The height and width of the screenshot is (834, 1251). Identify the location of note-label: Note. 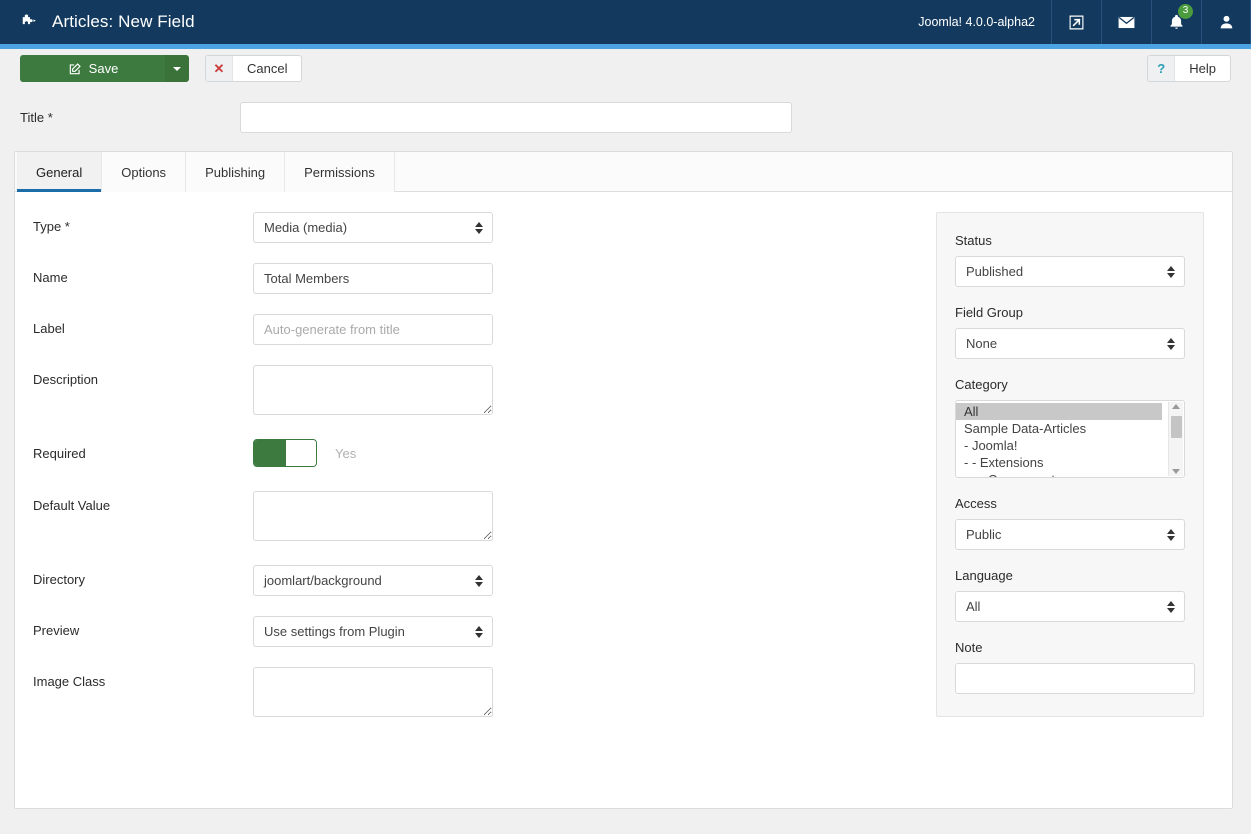
(969, 647).